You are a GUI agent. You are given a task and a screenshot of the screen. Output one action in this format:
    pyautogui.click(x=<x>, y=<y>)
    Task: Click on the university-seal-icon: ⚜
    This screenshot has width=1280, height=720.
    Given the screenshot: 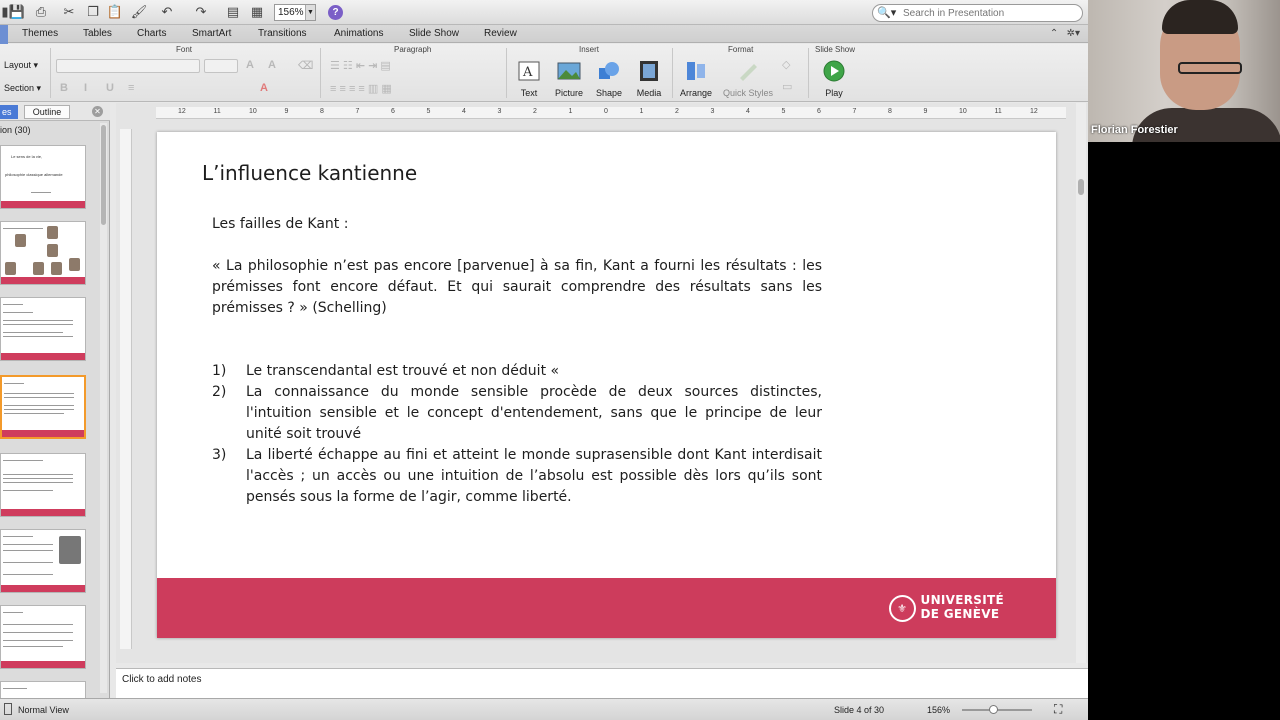 What is the action you would take?
    pyautogui.click(x=902, y=608)
    